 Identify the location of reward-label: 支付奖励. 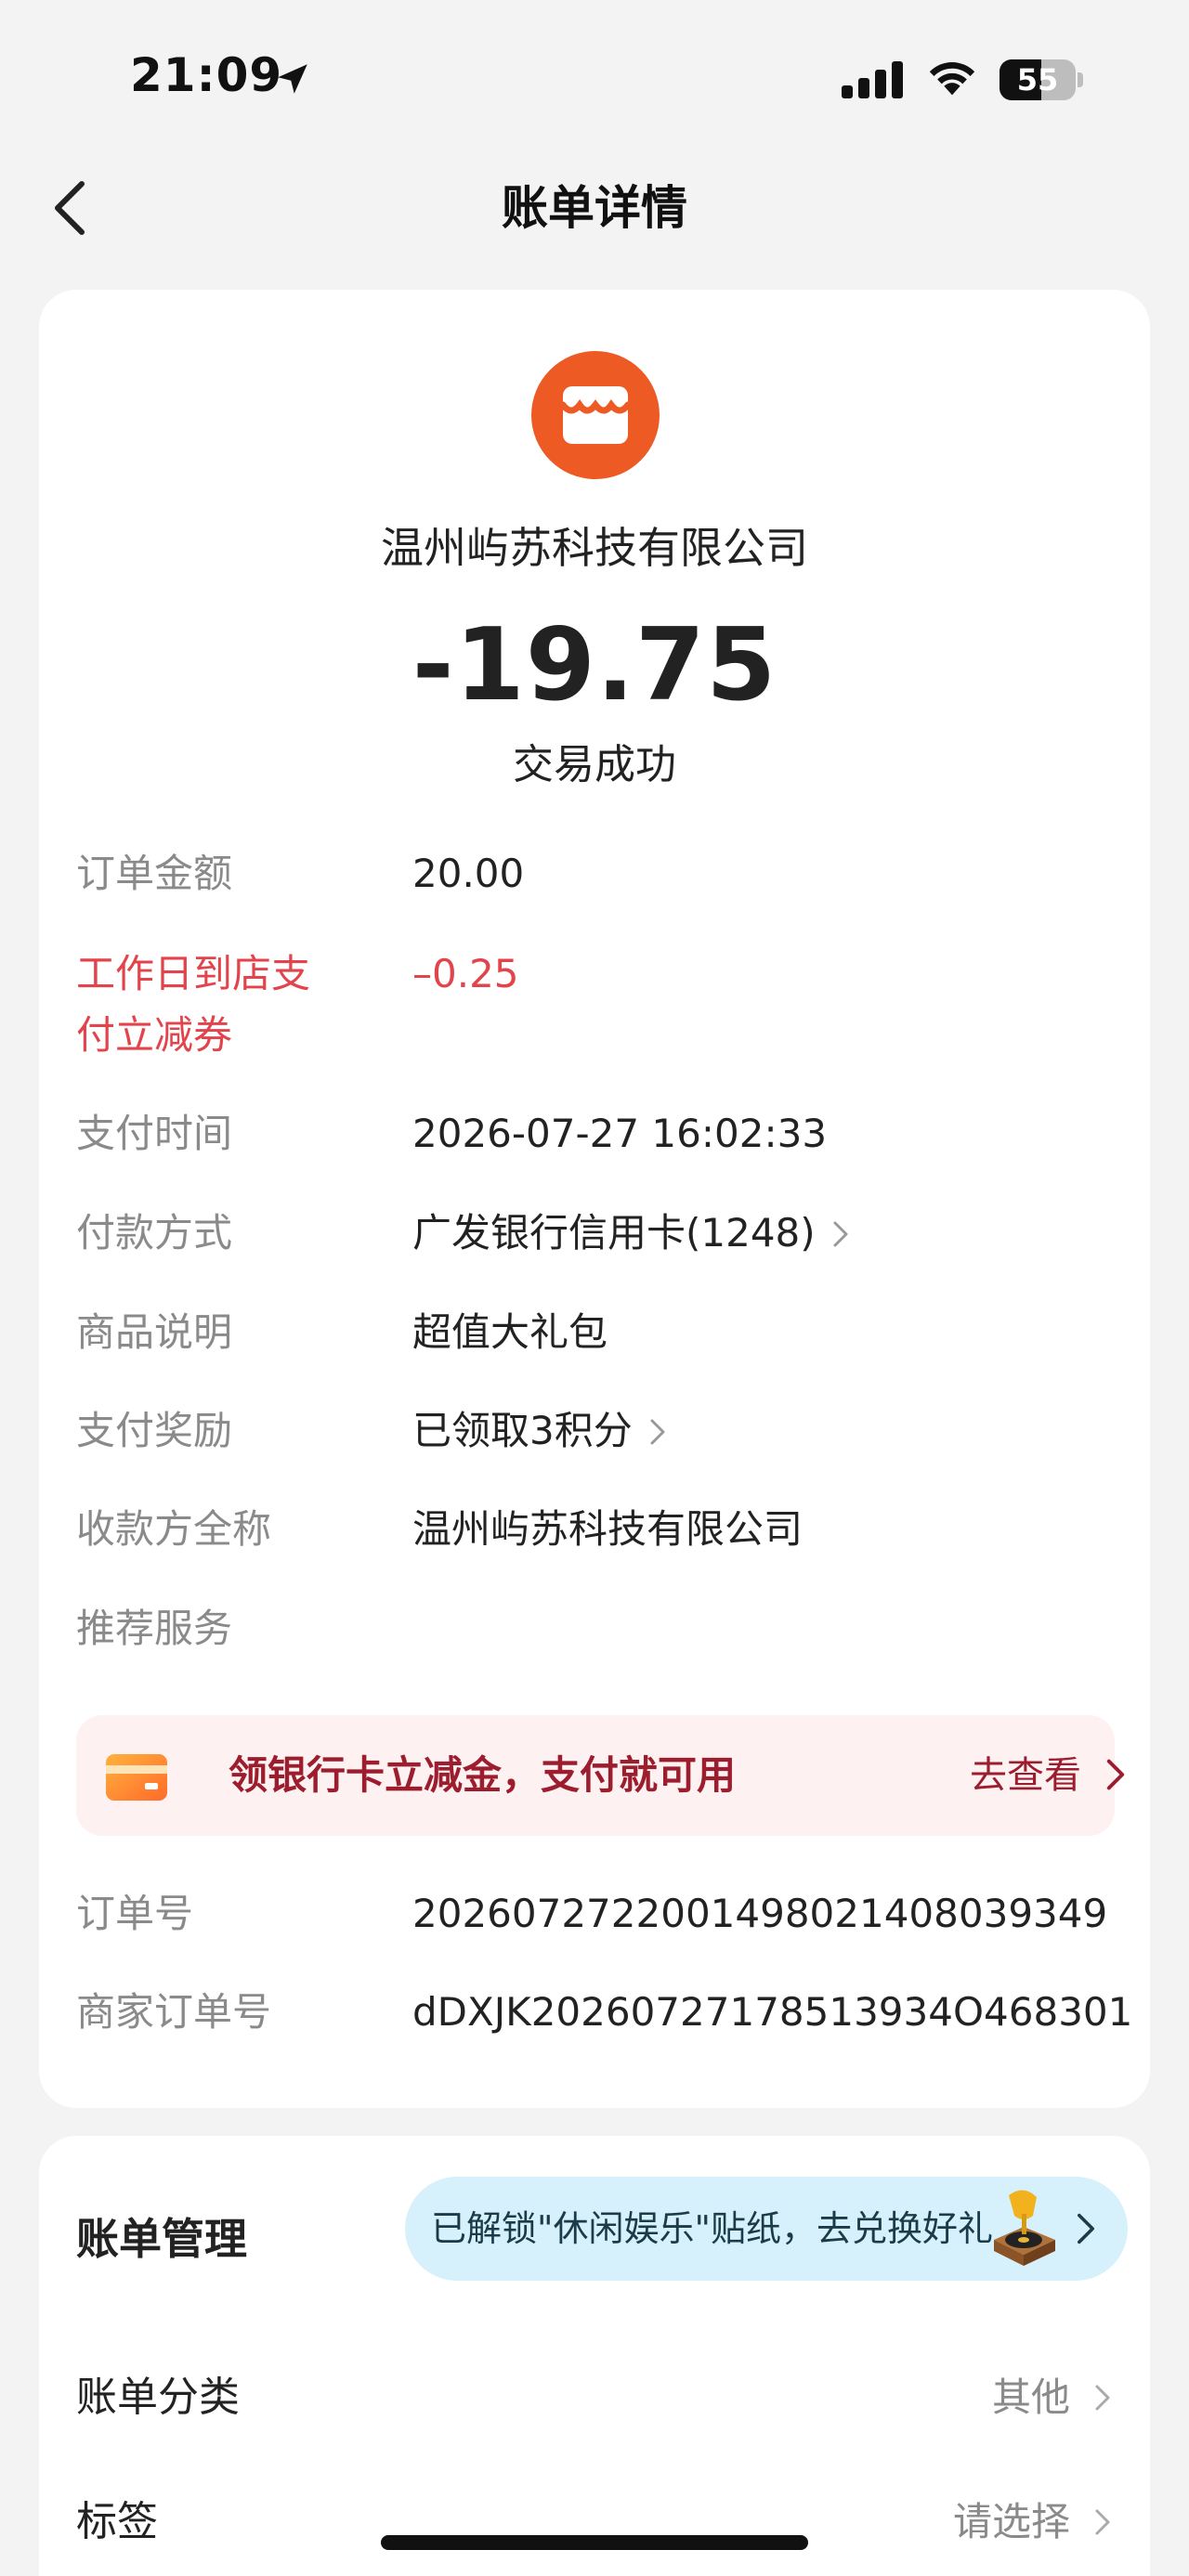
(154, 1431).